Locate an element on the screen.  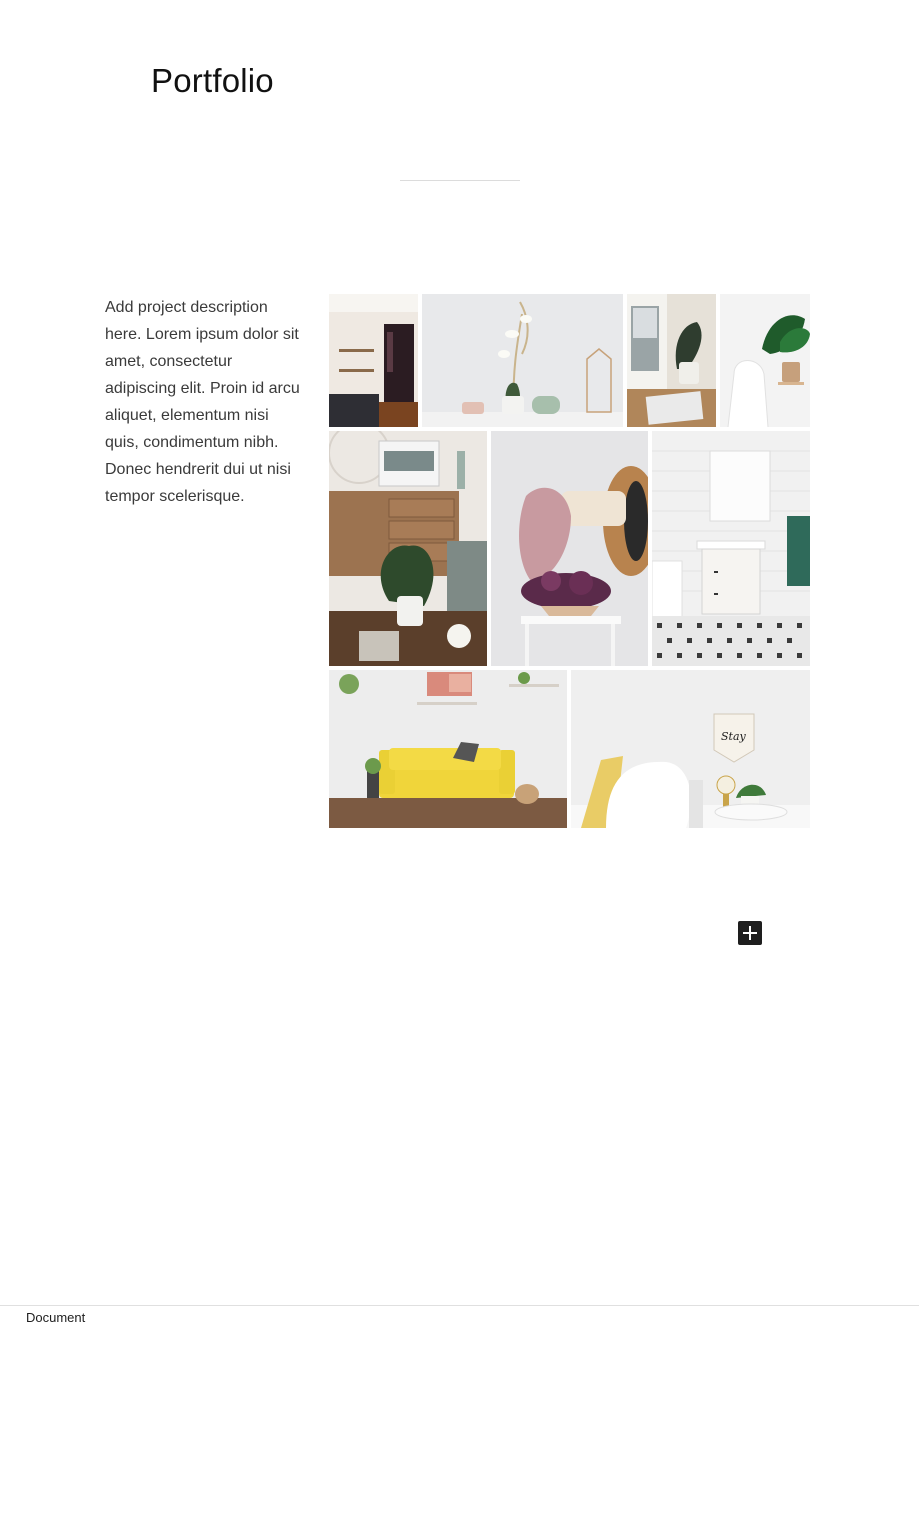
gallery-image-lilac-chair is located at coordinates (569, 548).